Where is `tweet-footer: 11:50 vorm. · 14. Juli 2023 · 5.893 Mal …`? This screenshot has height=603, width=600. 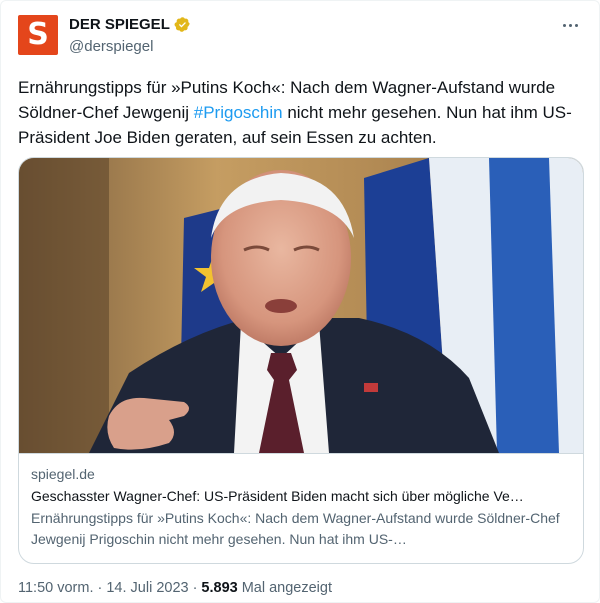
tweet-footer: 11:50 vorm. · 14. Juli 2023 · 5.893 Mal … is located at coordinates (175, 588).